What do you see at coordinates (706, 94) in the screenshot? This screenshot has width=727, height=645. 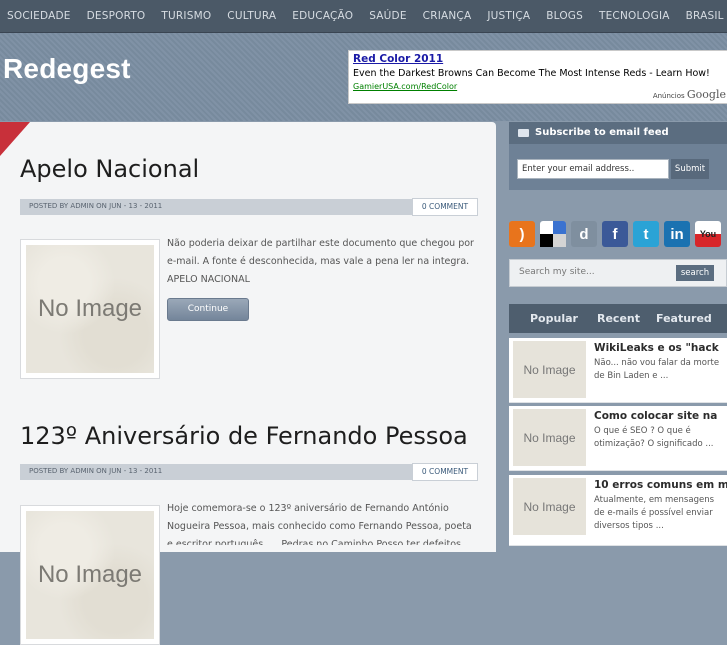 I see `google-logo-text: Google` at bounding box center [706, 94].